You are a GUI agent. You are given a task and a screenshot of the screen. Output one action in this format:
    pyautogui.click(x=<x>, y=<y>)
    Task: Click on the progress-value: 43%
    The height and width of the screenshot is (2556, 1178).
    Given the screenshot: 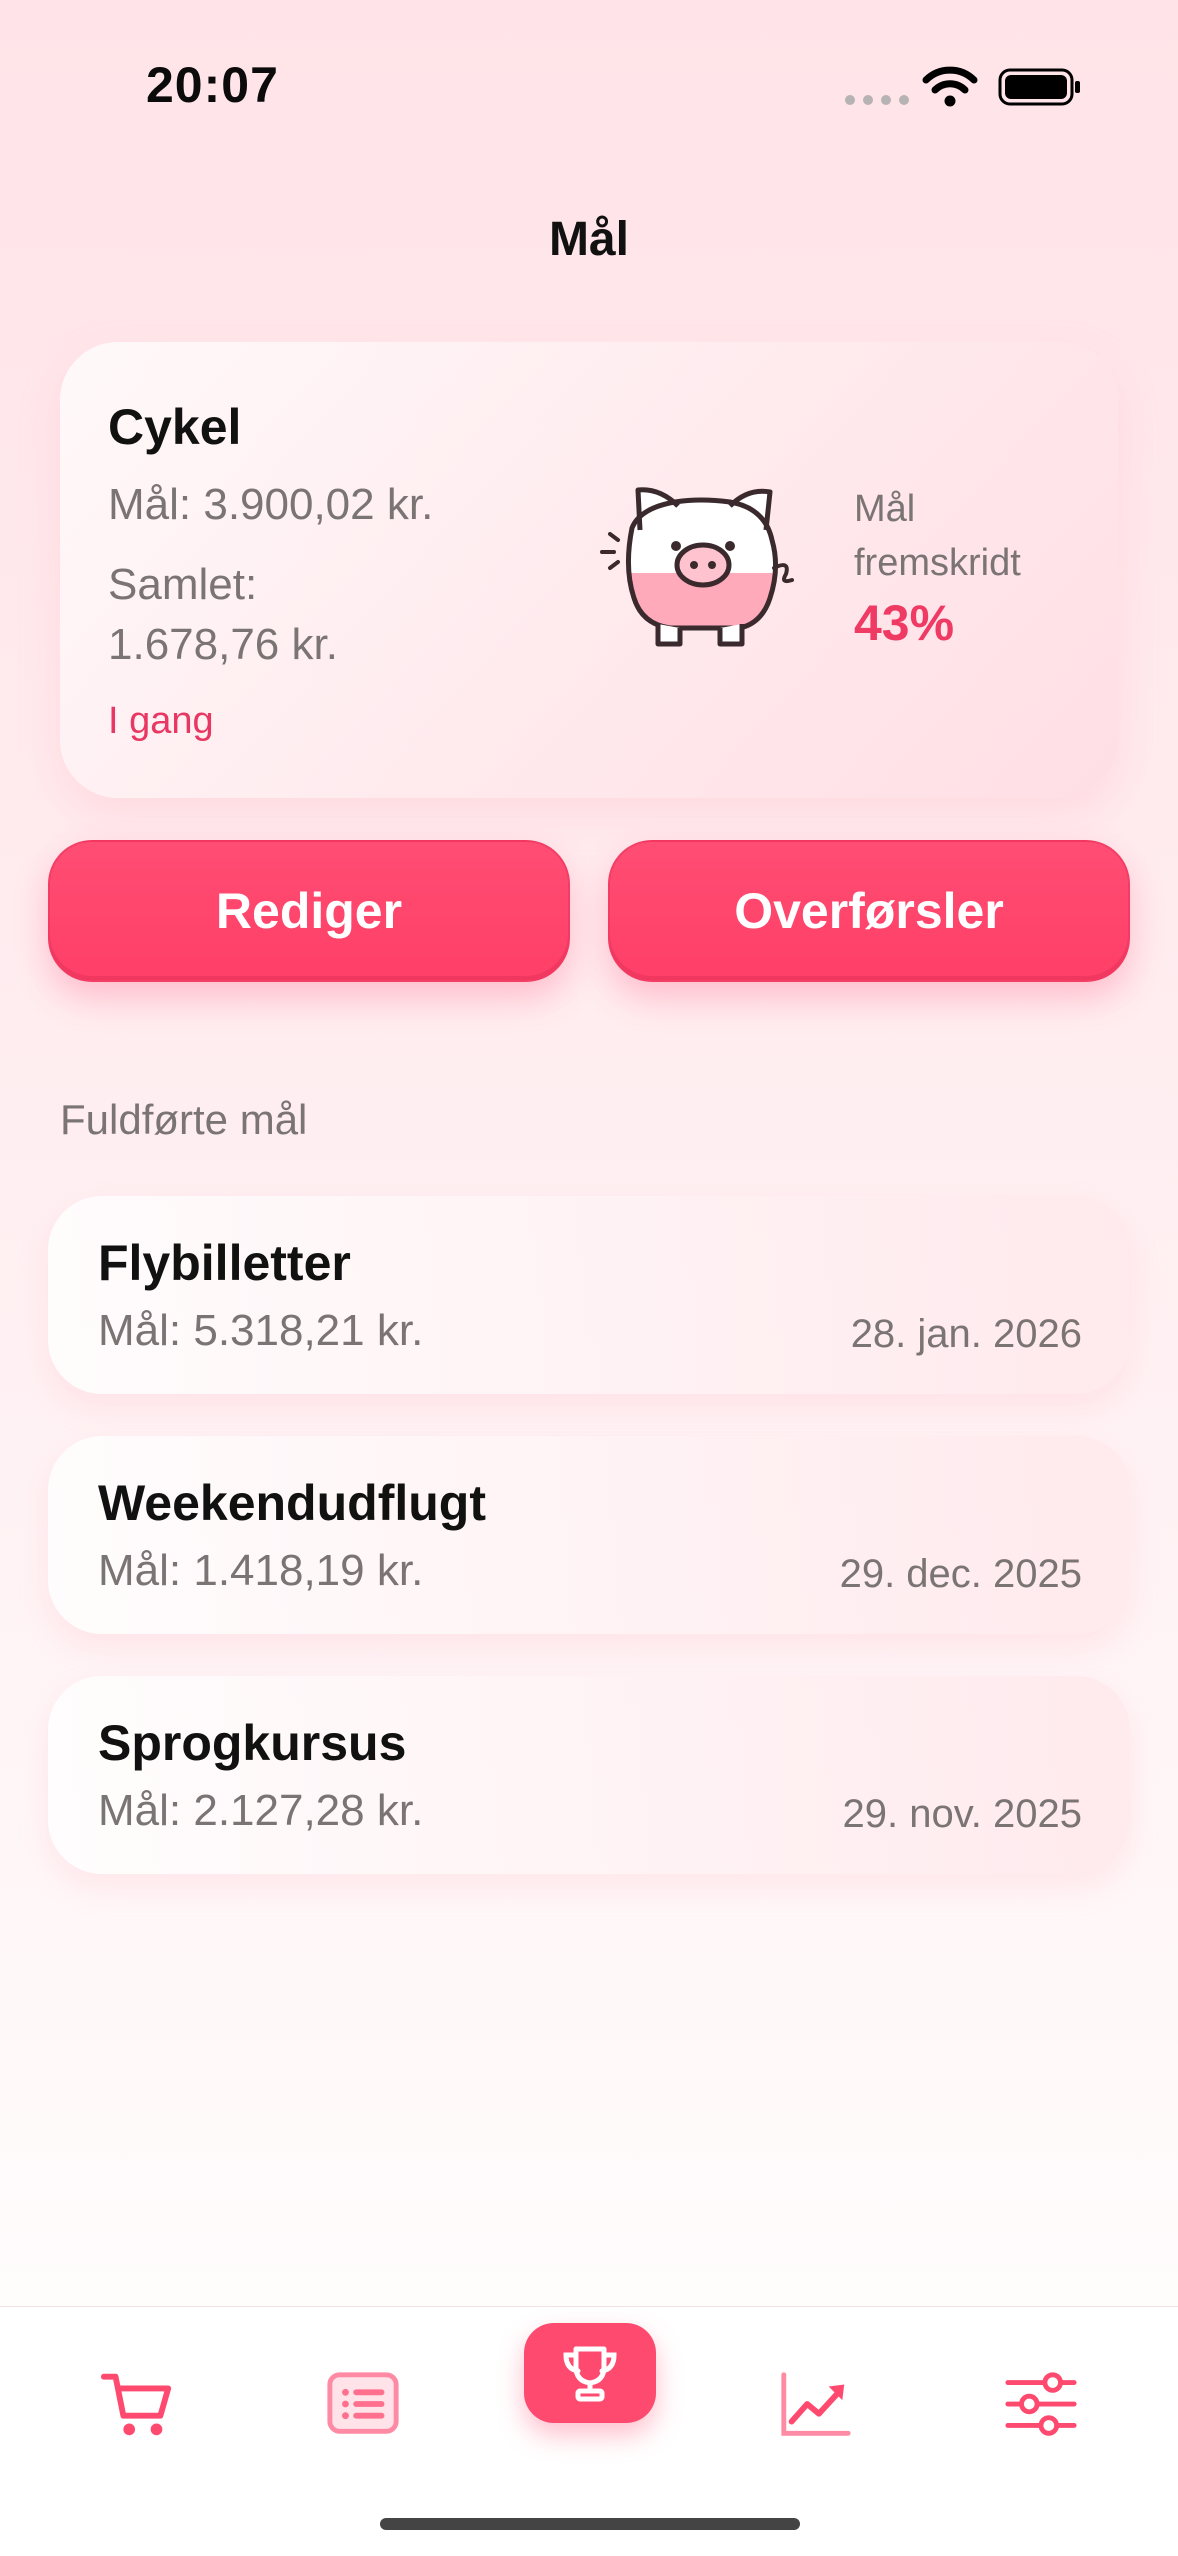 What is the action you would take?
    pyautogui.click(x=904, y=623)
    